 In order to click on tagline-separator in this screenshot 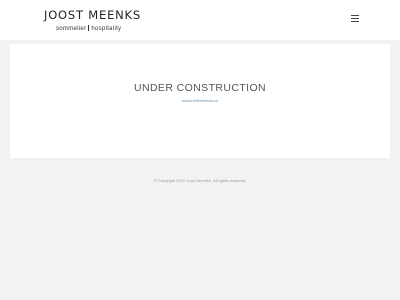, I will do `click(89, 27)`.